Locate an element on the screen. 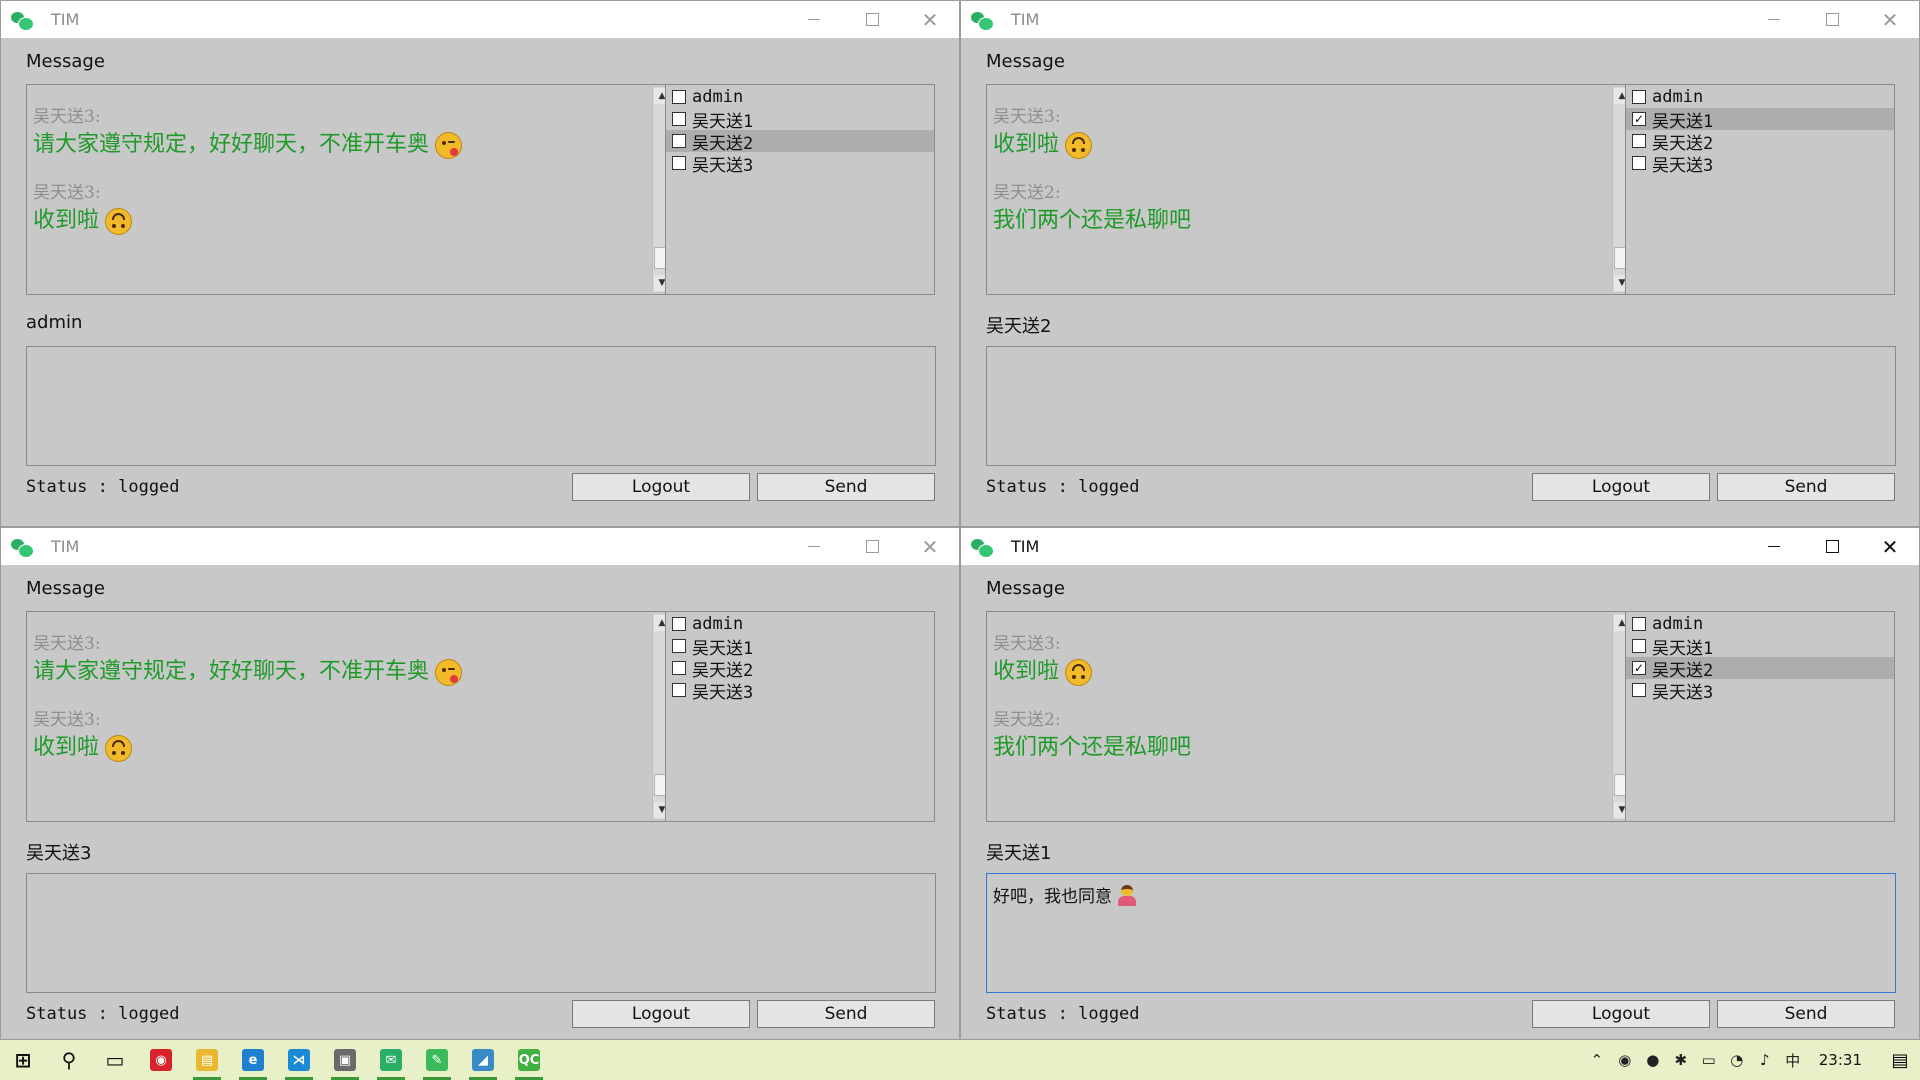 This screenshot has width=1920, height=1080. user-list-items: admin 吴天送1 ✓ 吴天送2 吴天送3 is located at coordinates (1760, 658).